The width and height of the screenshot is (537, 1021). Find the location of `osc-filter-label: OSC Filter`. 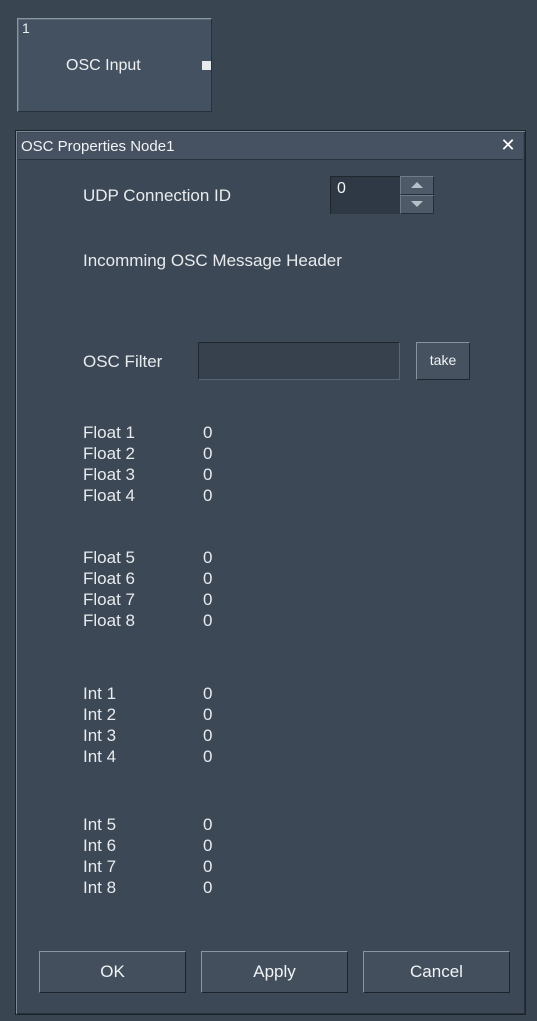

osc-filter-label: OSC Filter is located at coordinates (123, 361).